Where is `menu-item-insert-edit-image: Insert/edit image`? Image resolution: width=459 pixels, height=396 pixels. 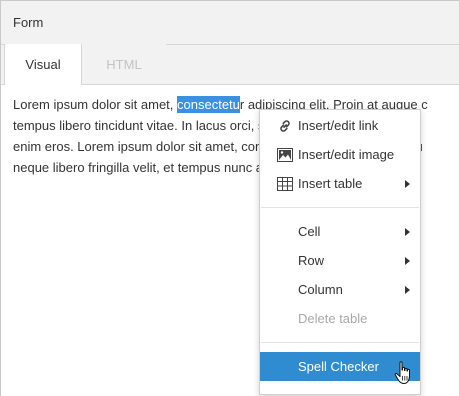
menu-item-insert-edit-image: Insert/edit image is located at coordinates (340, 154).